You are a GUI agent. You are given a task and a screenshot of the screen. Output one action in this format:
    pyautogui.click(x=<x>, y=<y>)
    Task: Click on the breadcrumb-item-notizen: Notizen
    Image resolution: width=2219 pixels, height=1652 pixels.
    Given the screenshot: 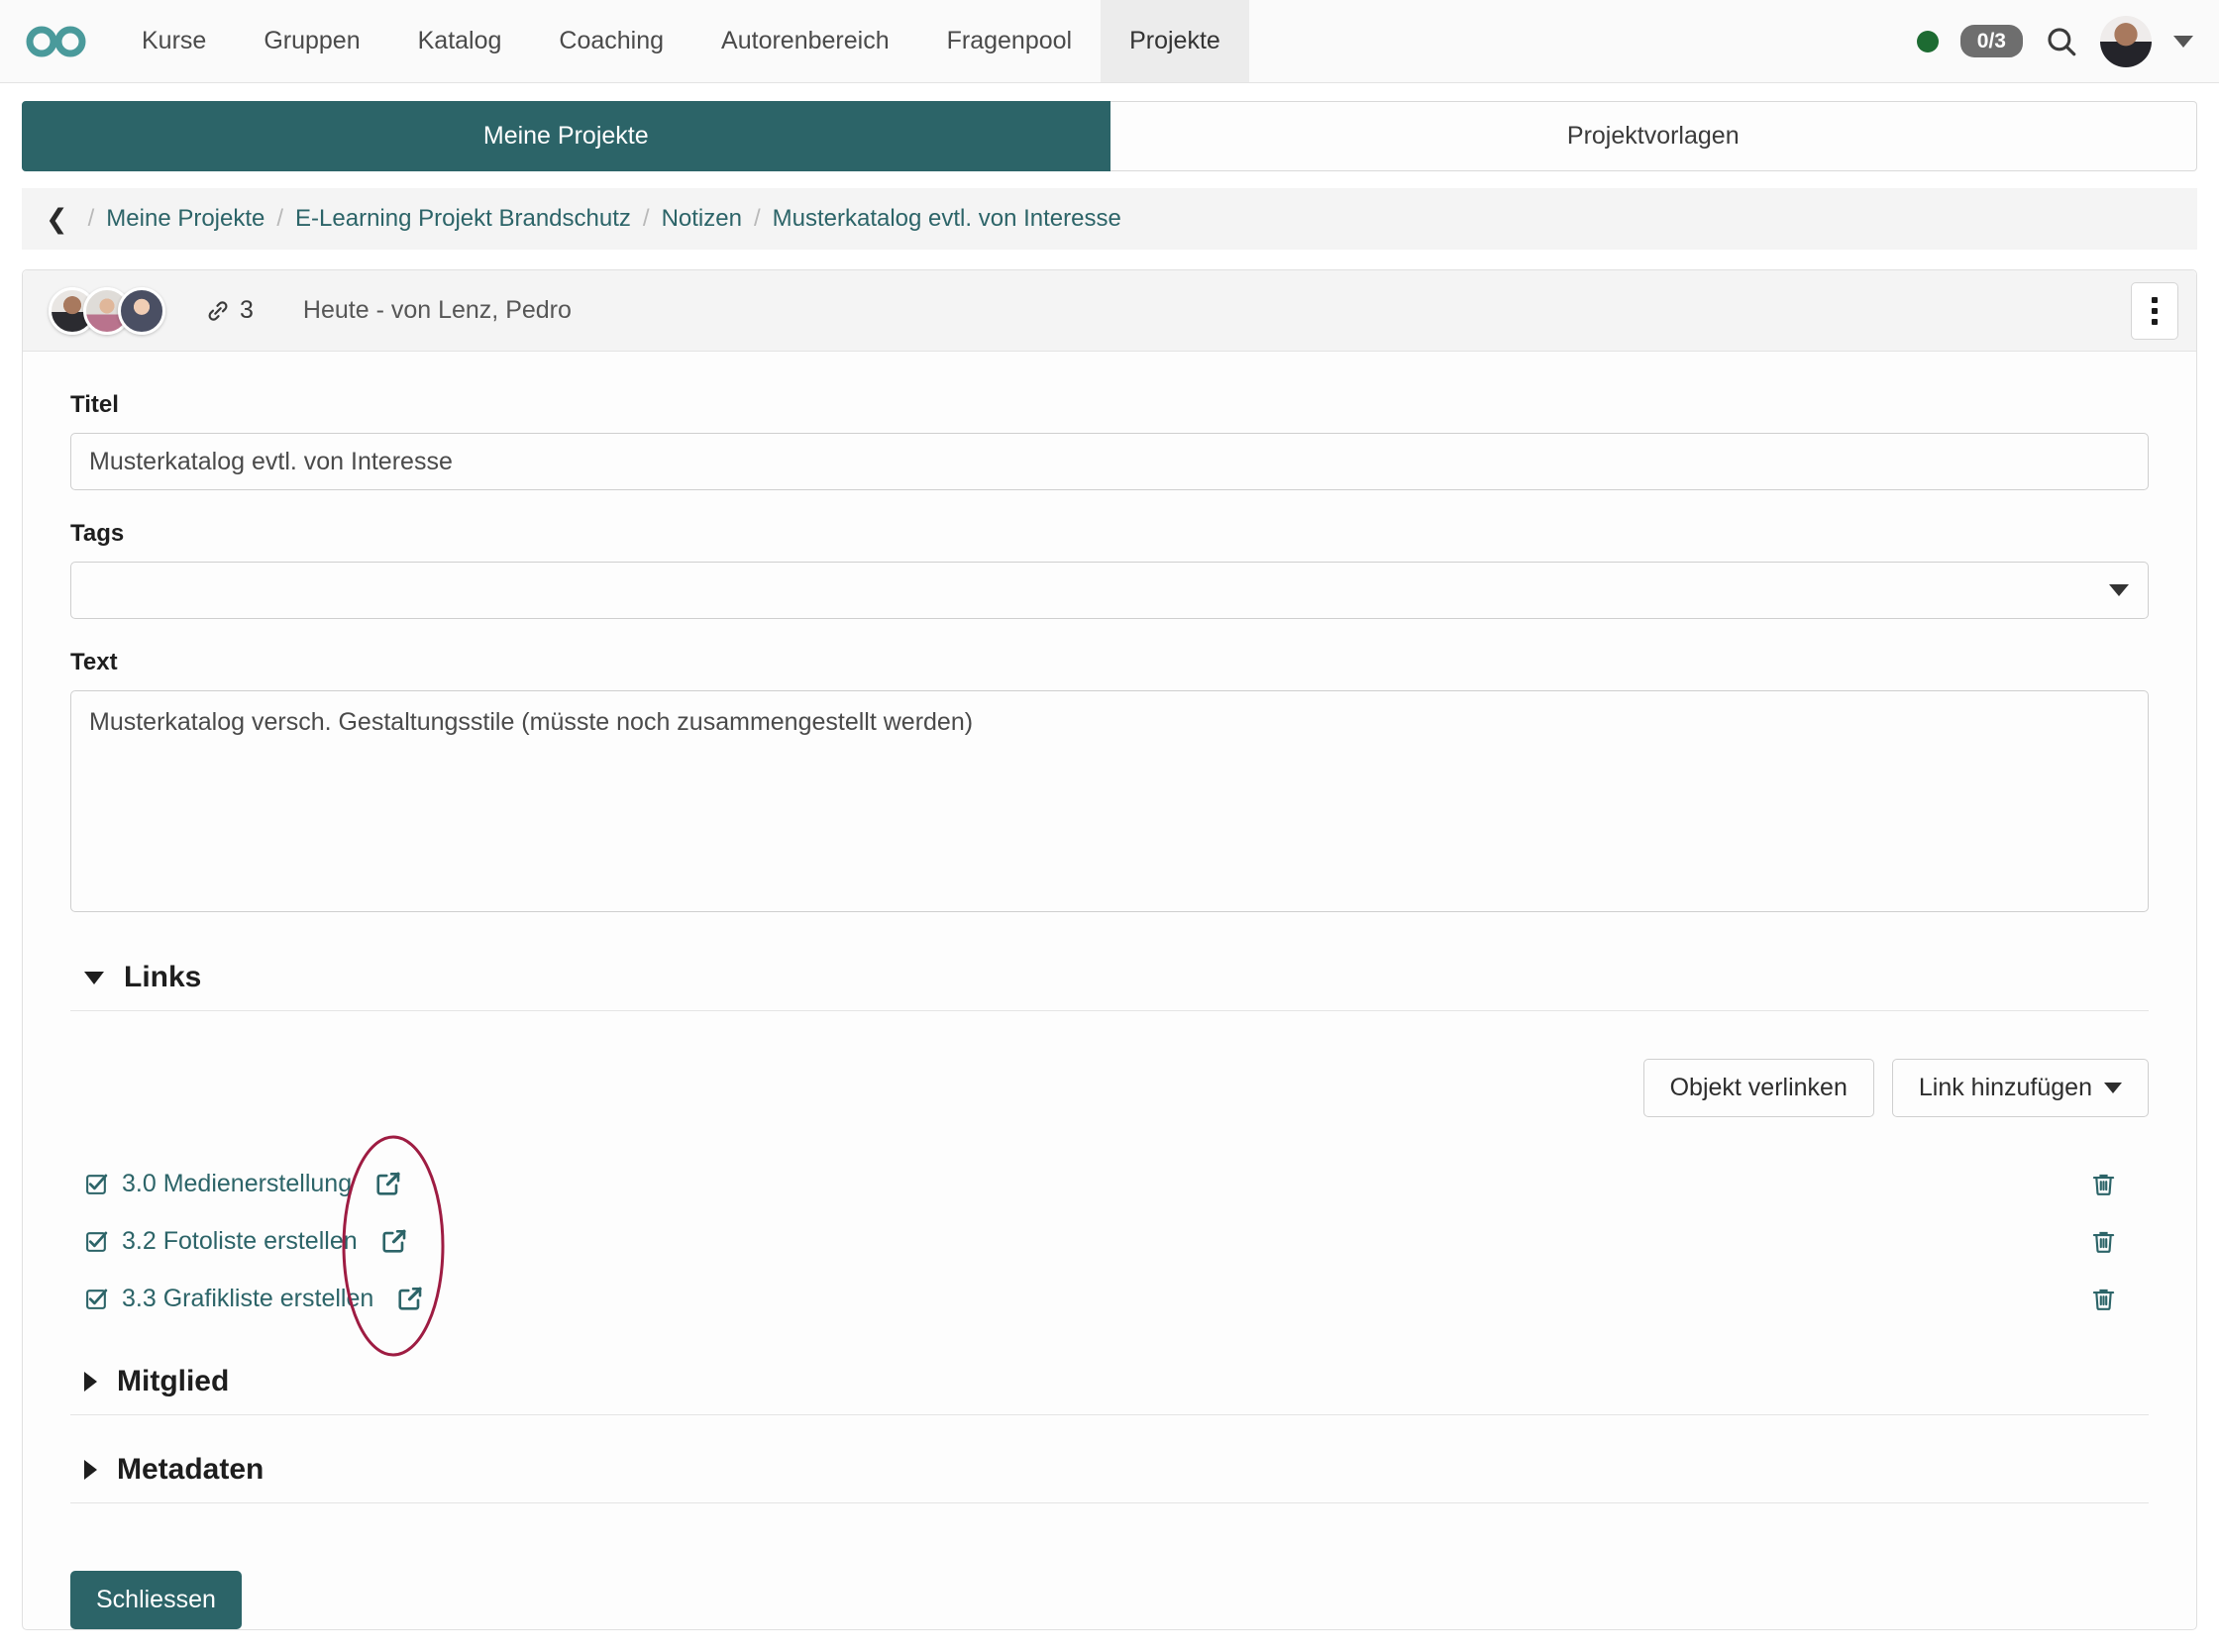 What is the action you would take?
    pyautogui.click(x=702, y=219)
    